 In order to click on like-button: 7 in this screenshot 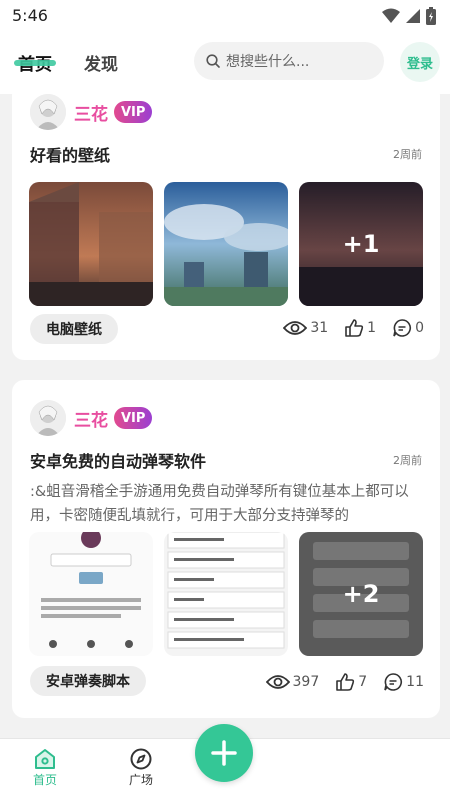, I will do `click(351, 682)`.